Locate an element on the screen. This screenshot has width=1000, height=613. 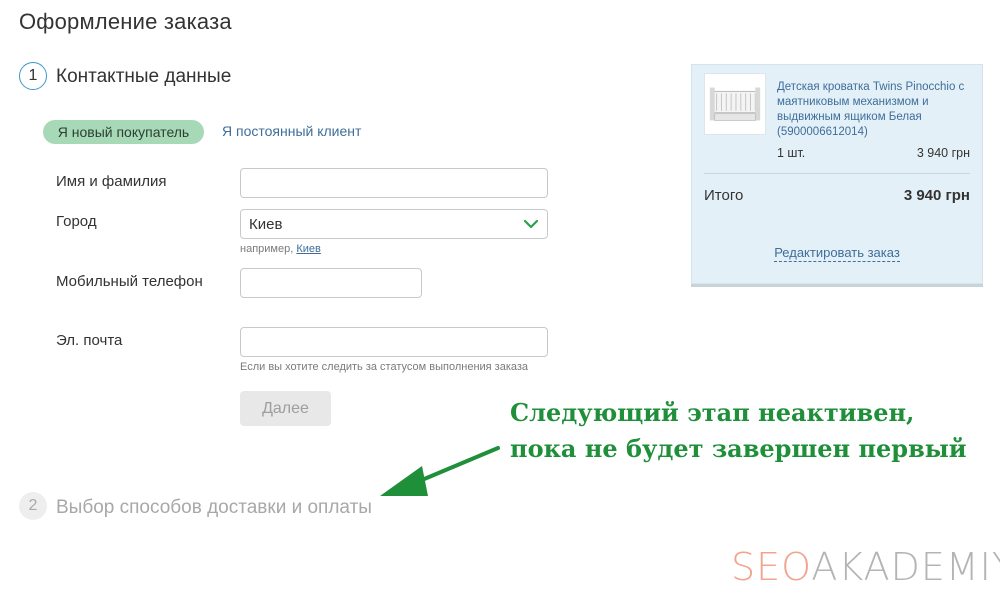
crib-image is located at coordinates (735, 104).